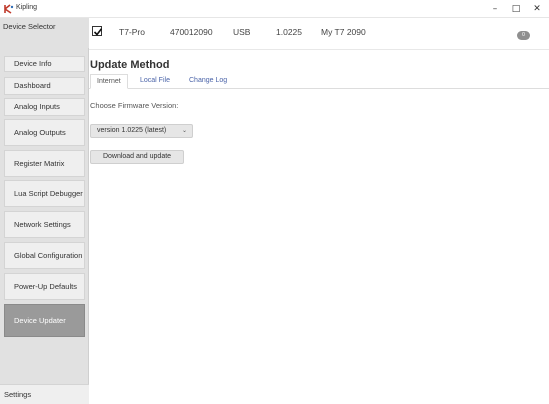  I want to click on kipling-logo-icon, so click(9, 9).